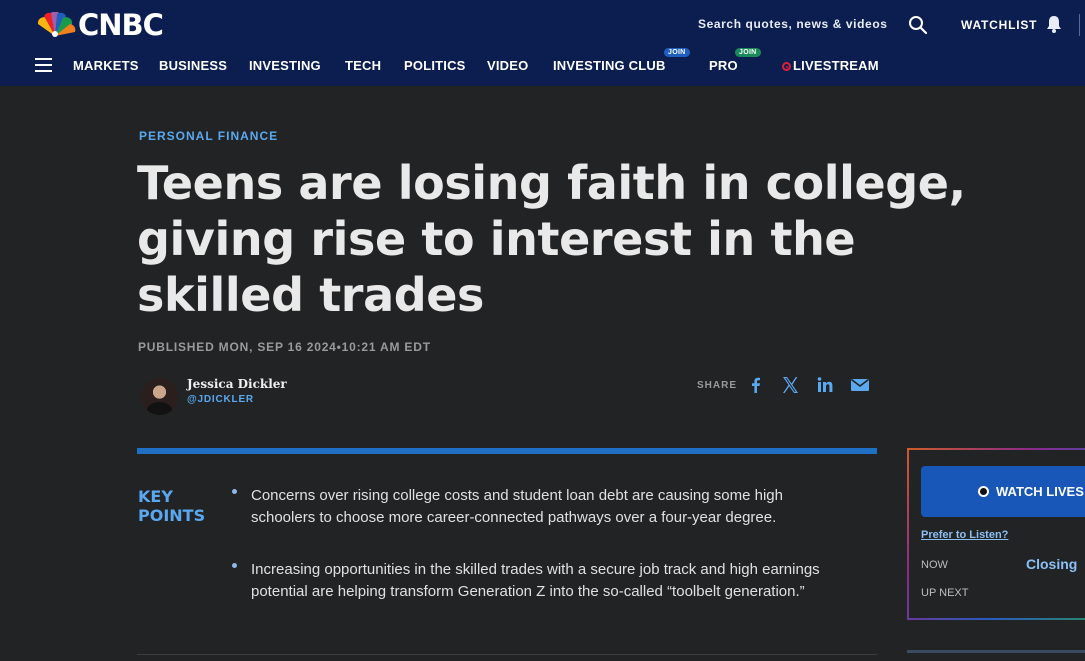  I want to click on nav-item-investing-club: INVESTING CLUB, so click(609, 65).